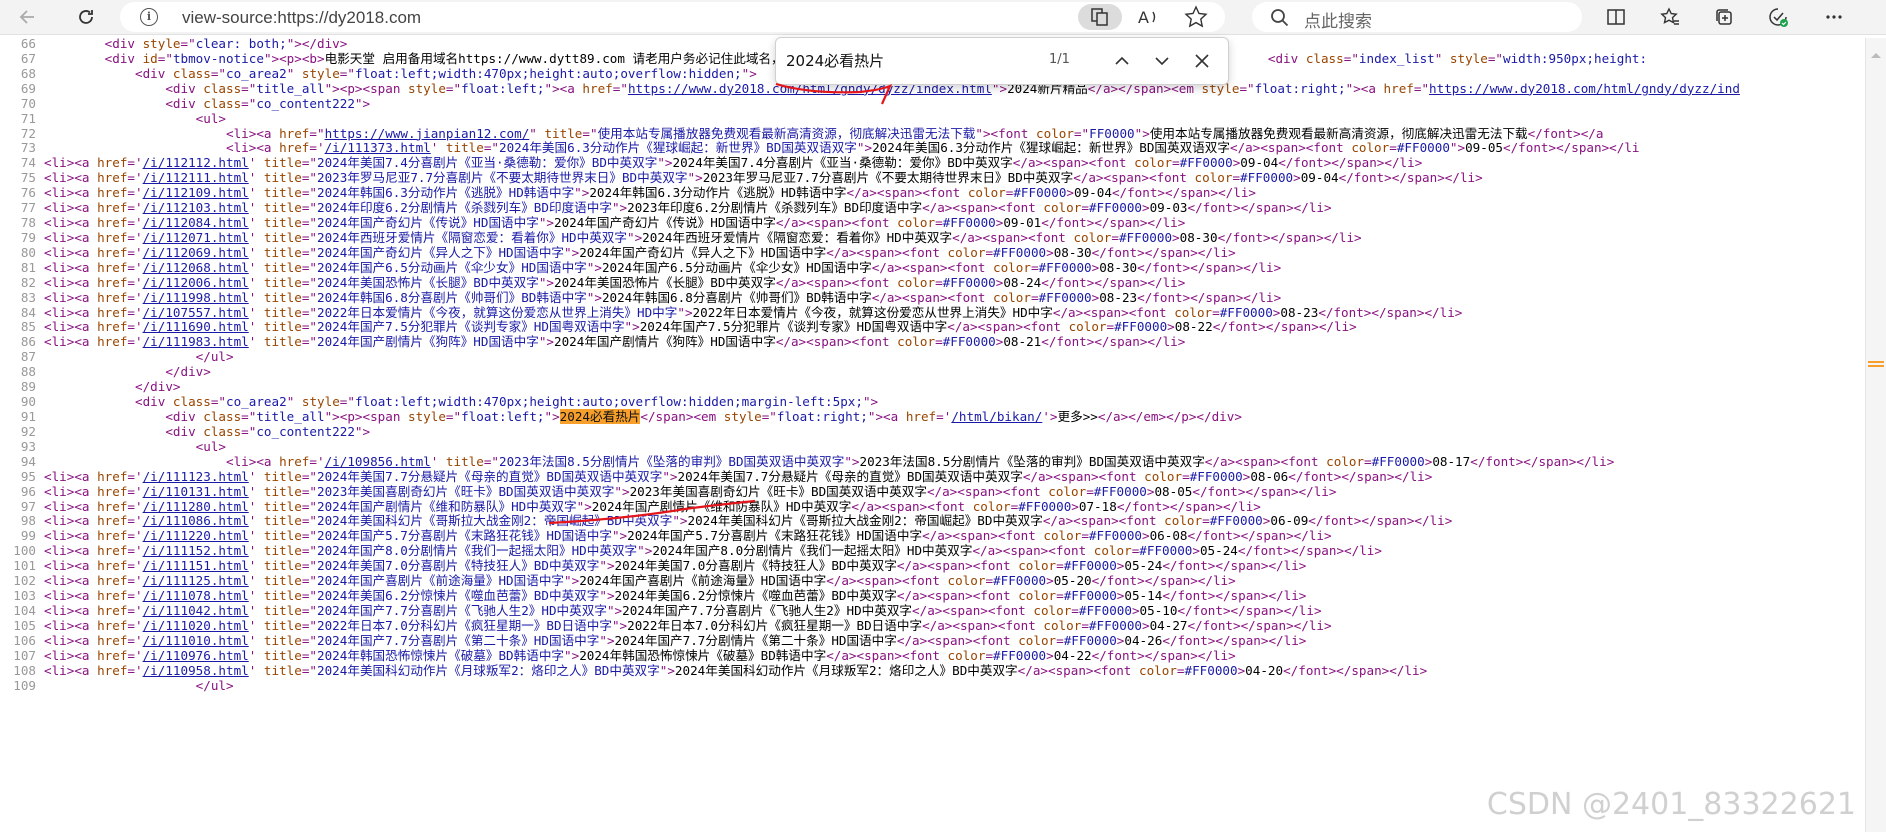  Describe the element at coordinates (196, 207) in the screenshot. I see `source-link: /i/112103.html` at that location.